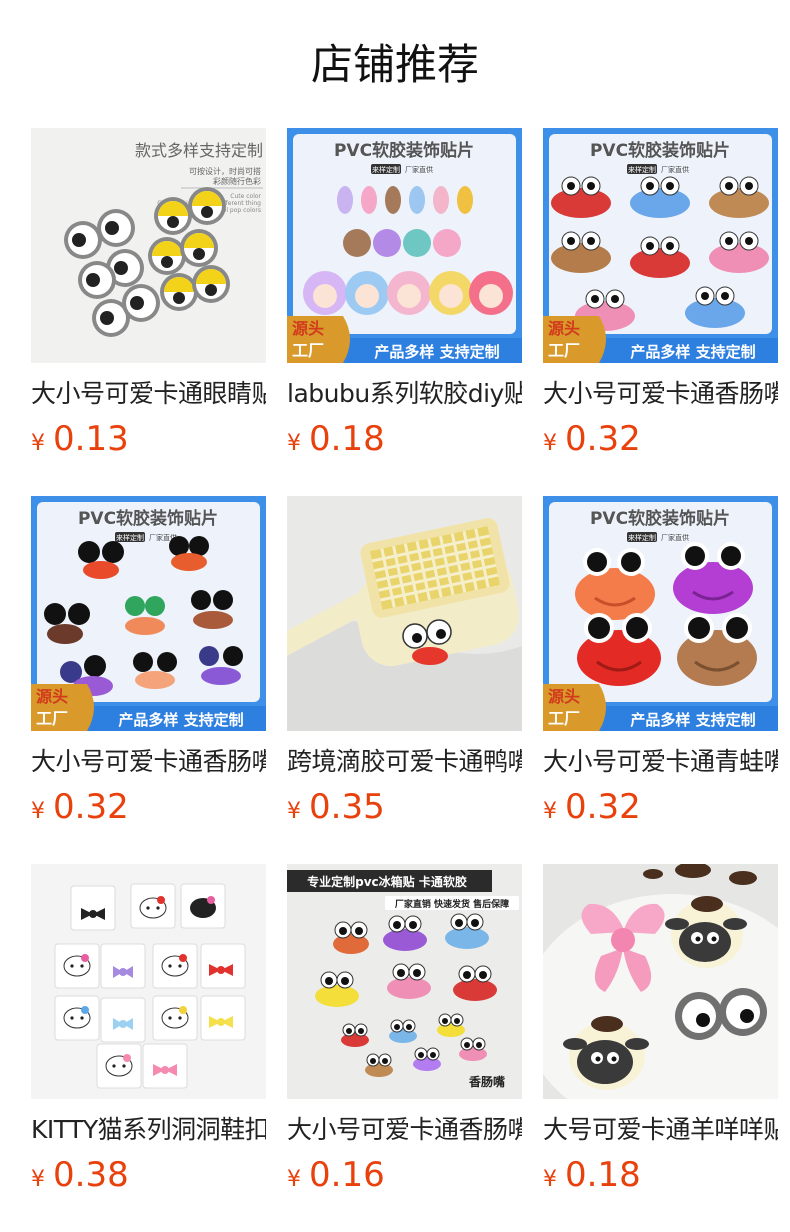 The height and width of the screenshot is (1232, 790). What do you see at coordinates (91, 439) in the screenshot?
I see `price-amount: 0.13` at bounding box center [91, 439].